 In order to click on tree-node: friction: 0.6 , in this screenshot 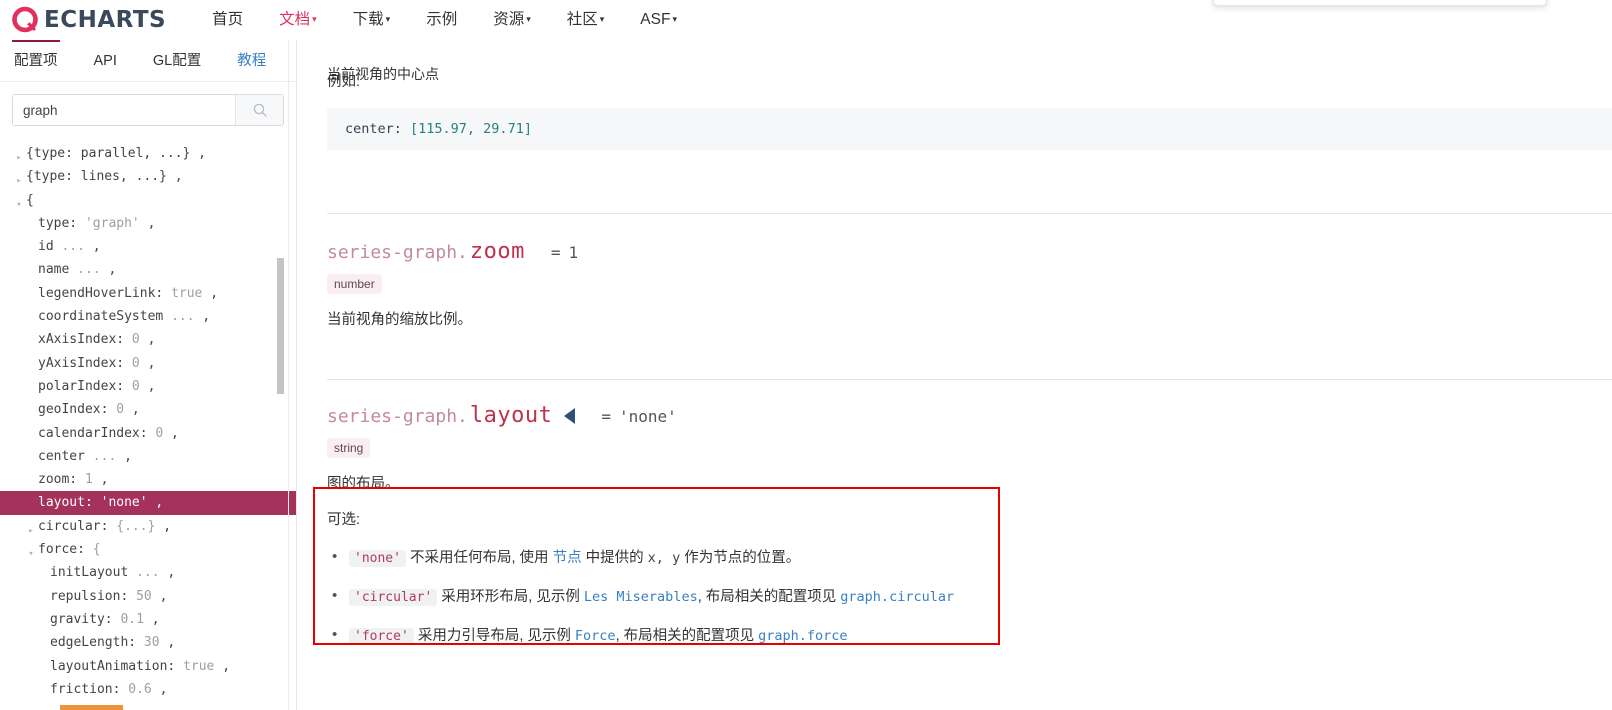, I will do `click(148, 689)`.